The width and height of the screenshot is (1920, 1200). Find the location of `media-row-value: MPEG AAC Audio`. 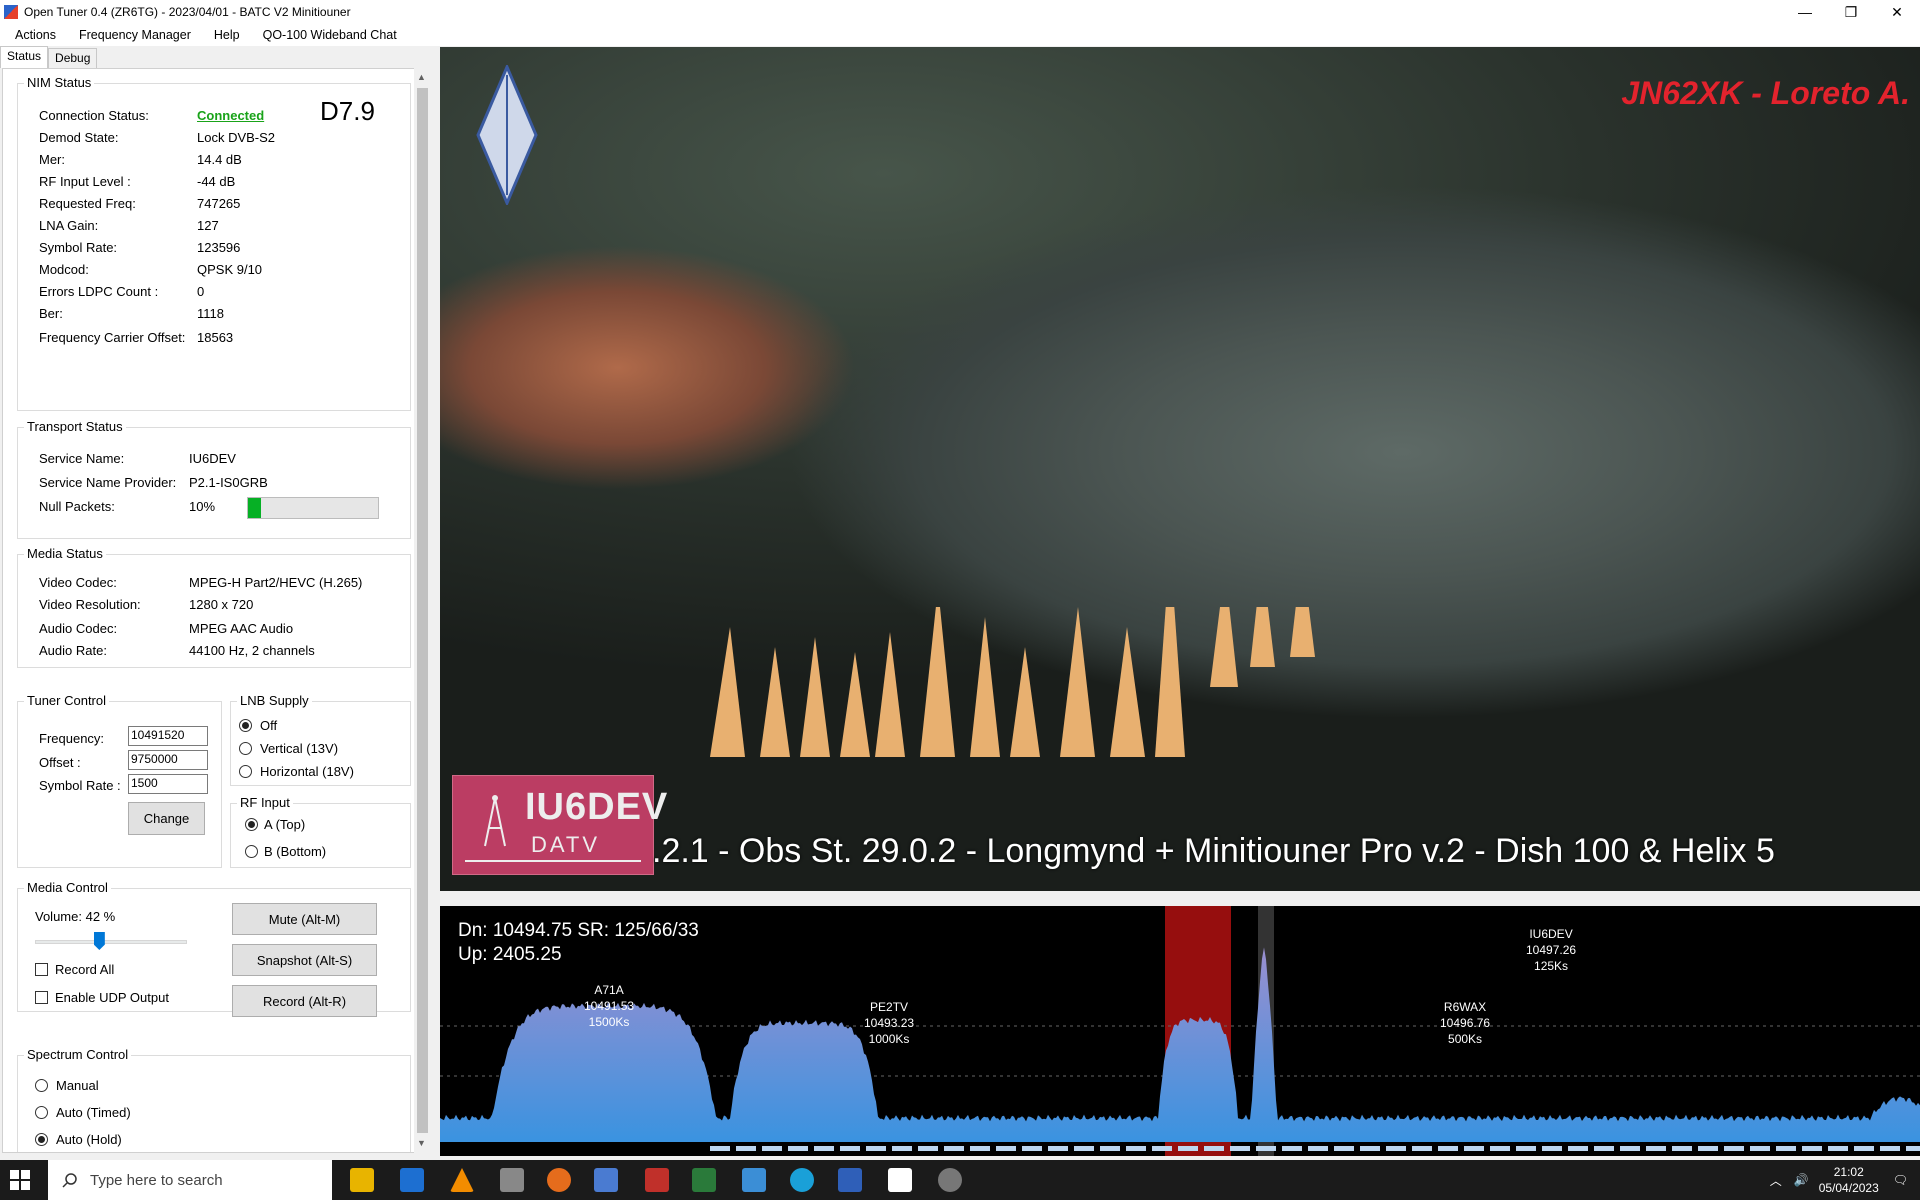

media-row-value: MPEG AAC Audio is located at coordinates (241, 628).